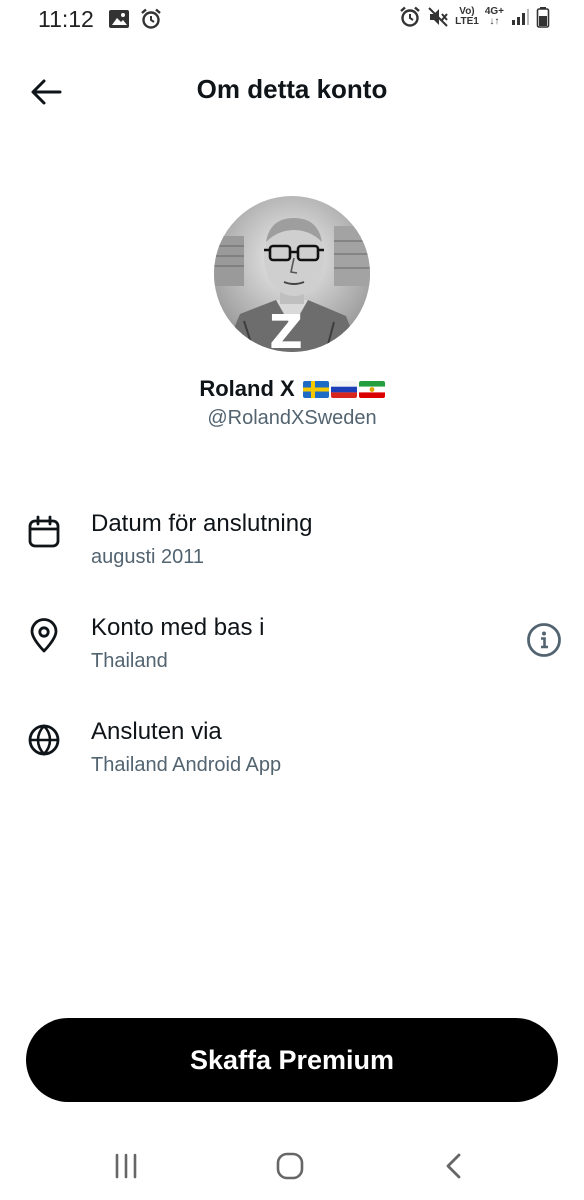  Describe the element at coordinates (544, 640) in the screenshot. I see `info-icon` at that location.